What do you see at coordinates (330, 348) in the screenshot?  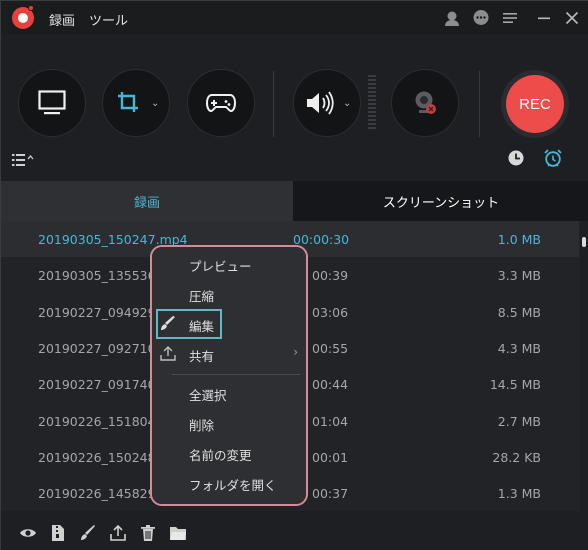 I see `file-duration: 00:55` at bounding box center [330, 348].